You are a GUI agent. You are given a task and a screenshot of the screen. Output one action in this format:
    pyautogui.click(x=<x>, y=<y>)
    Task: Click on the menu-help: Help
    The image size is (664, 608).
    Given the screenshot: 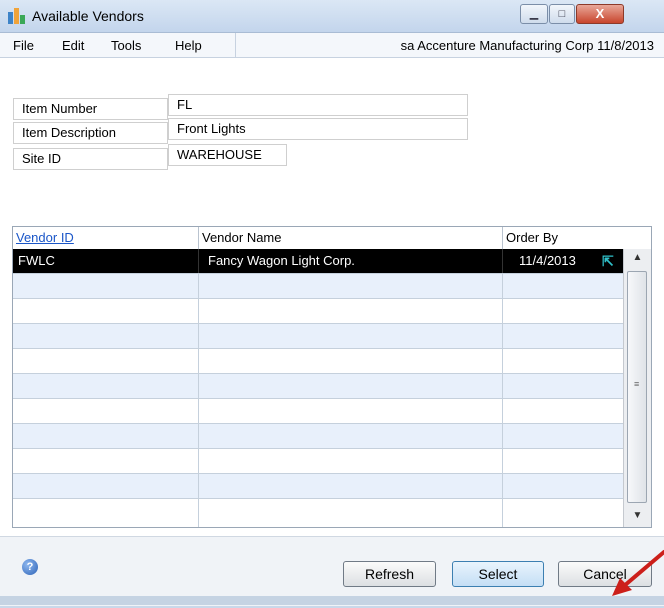 What is the action you would take?
    pyautogui.click(x=188, y=45)
    